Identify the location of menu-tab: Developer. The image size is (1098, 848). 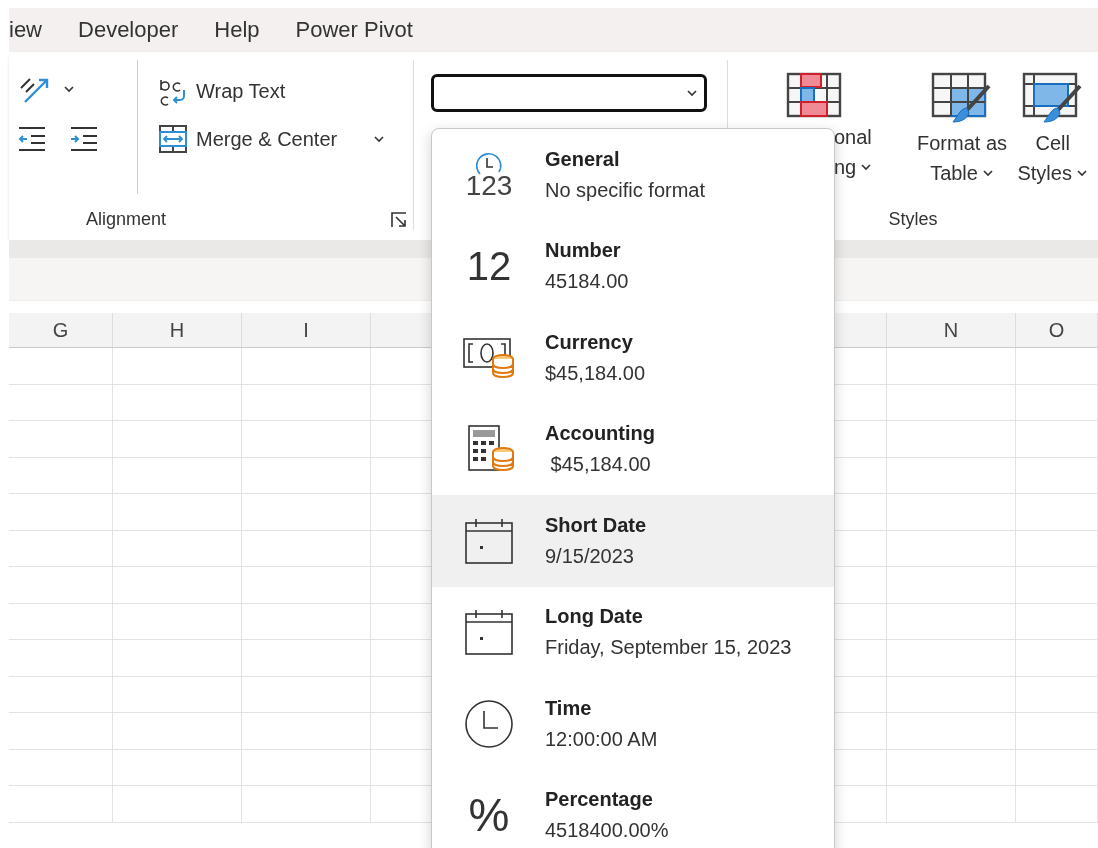
(137, 30).